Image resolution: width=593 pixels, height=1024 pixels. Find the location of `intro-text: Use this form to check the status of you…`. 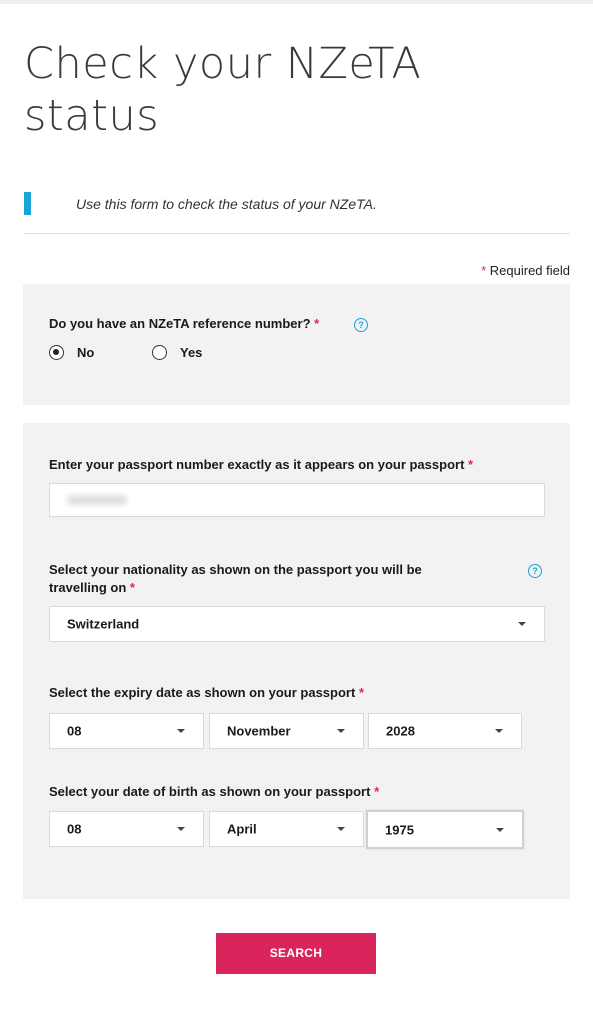

intro-text: Use this form to check the status of you… is located at coordinates (226, 204).